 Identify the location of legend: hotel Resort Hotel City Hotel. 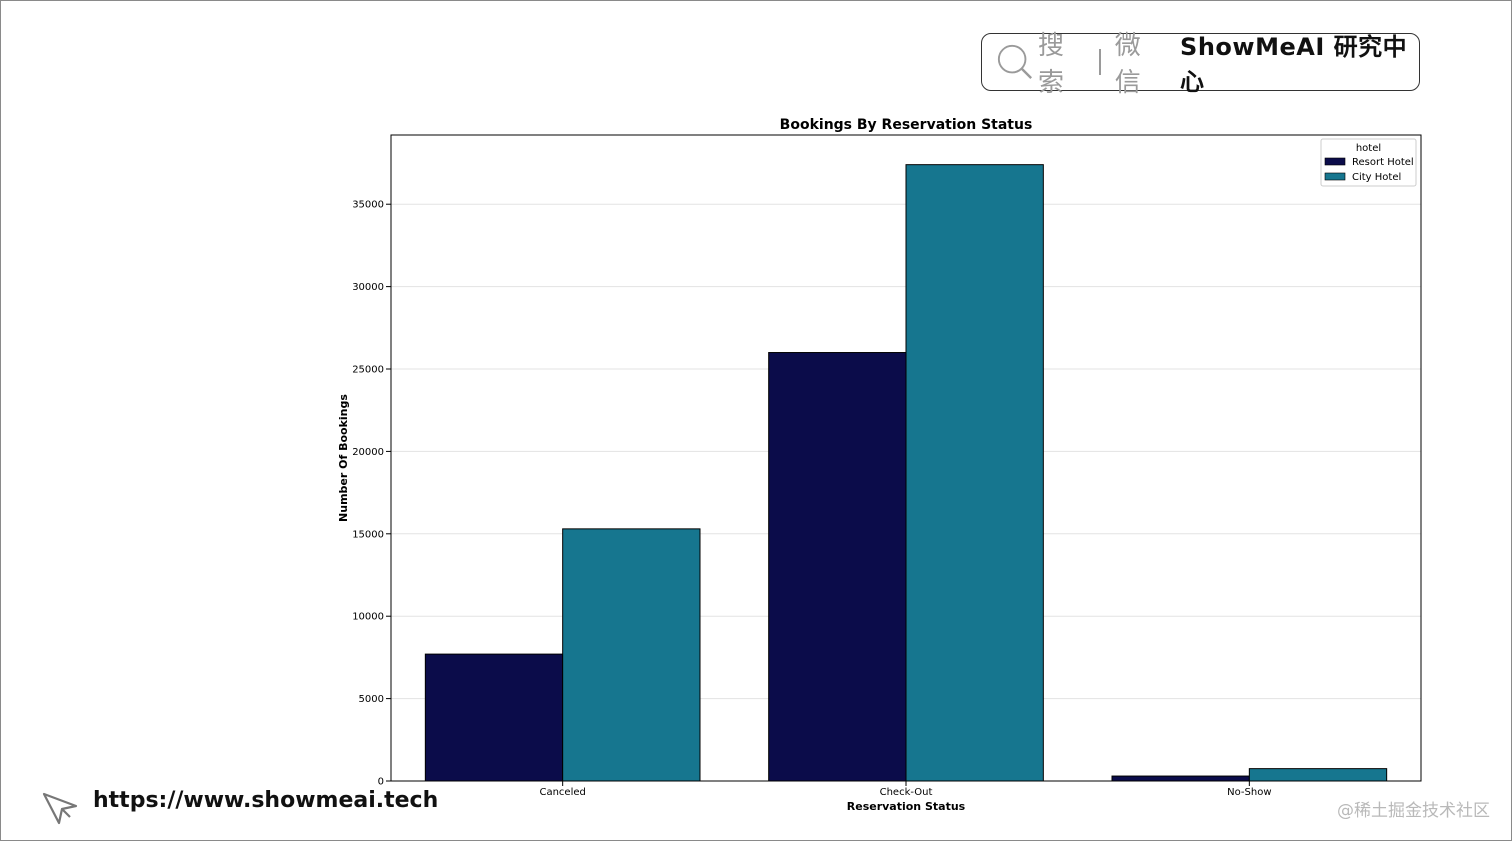
(1368, 162).